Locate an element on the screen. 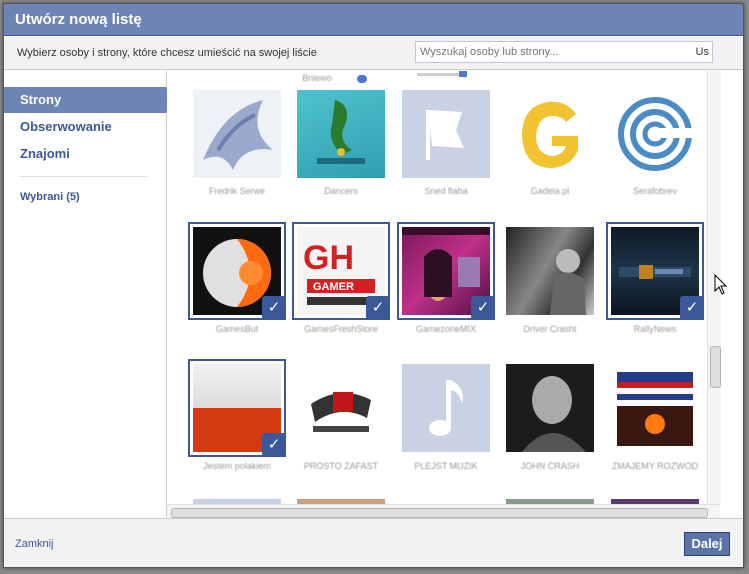 This screenshot has width=749, height=574. sidebar-item-friends: Znajomi is located at coordinates (85, 154).